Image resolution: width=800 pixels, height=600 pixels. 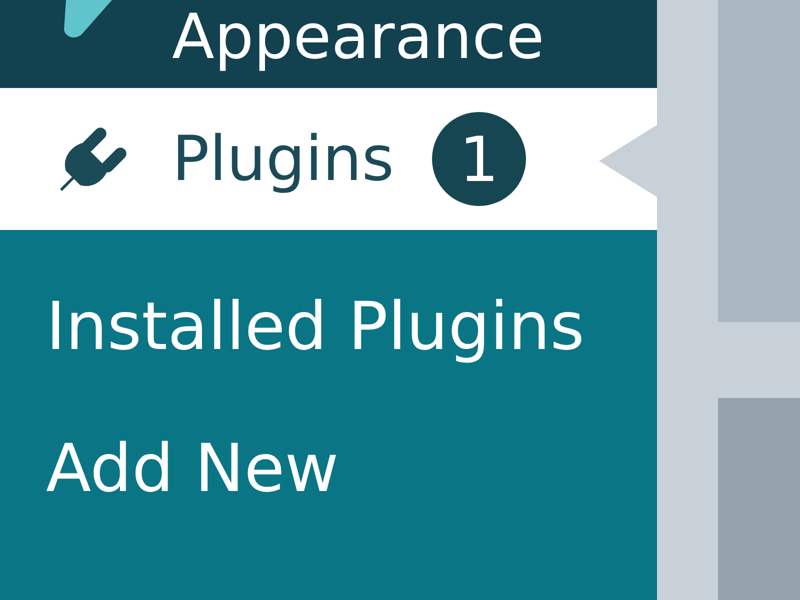 I want to click on submenu-item: Add New, so click(x=351, y=469).